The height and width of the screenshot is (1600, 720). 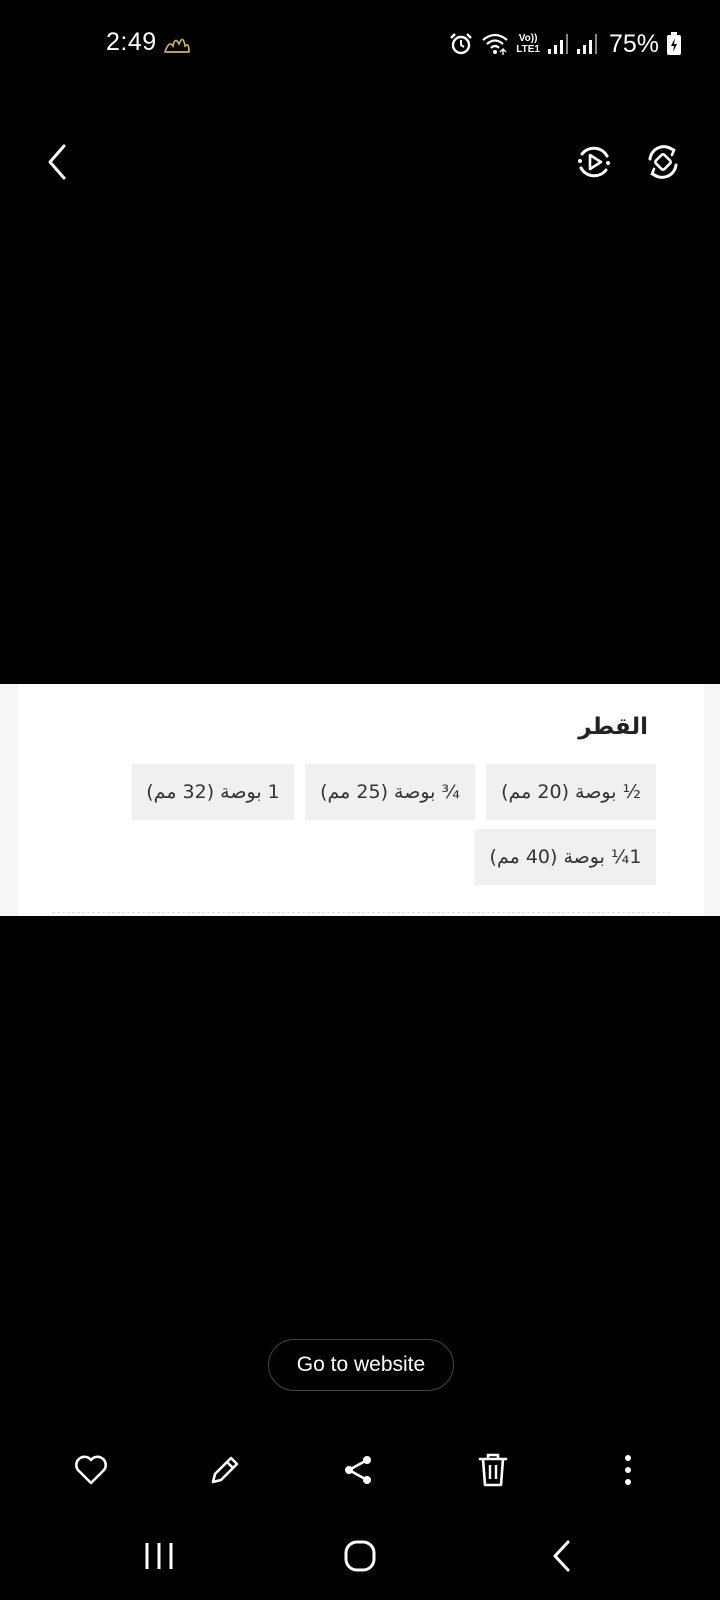 I want to click on status-indicators: Vo)) LTE1 75%, so click(x=565, y=44).